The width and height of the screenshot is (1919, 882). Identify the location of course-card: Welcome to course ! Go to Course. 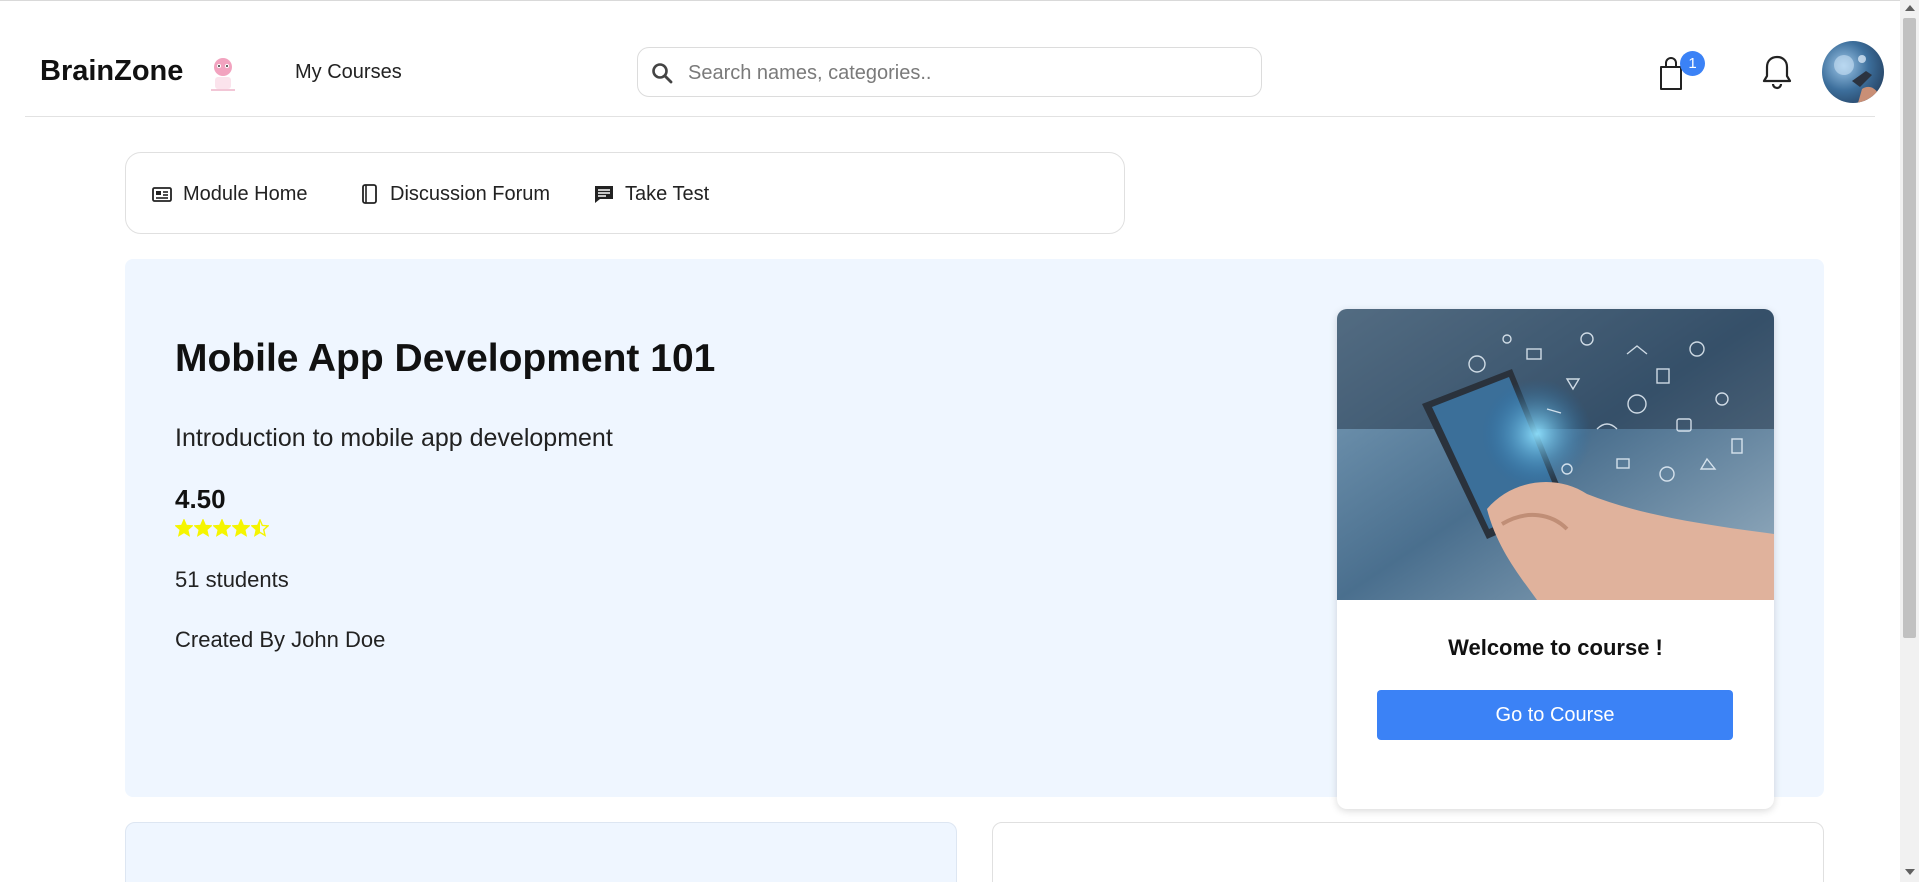
(1555, 559).